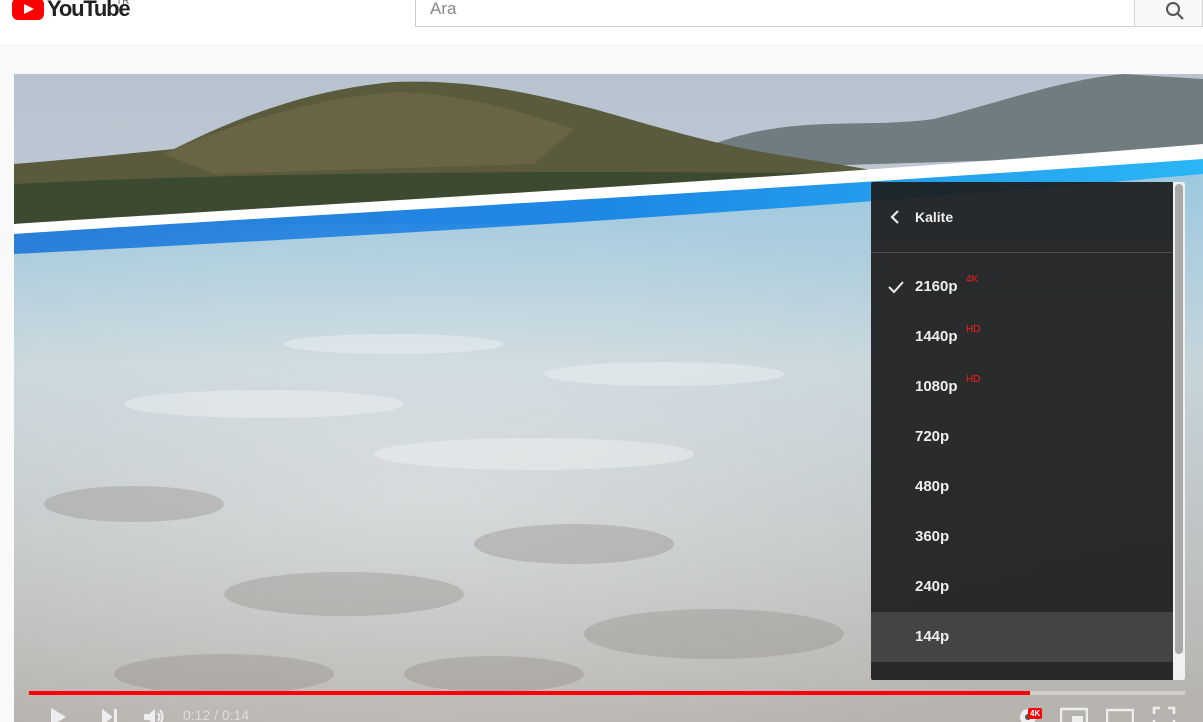  I want to click on control-bar: 0:12 / 0:14 4K, so click(608, 712).